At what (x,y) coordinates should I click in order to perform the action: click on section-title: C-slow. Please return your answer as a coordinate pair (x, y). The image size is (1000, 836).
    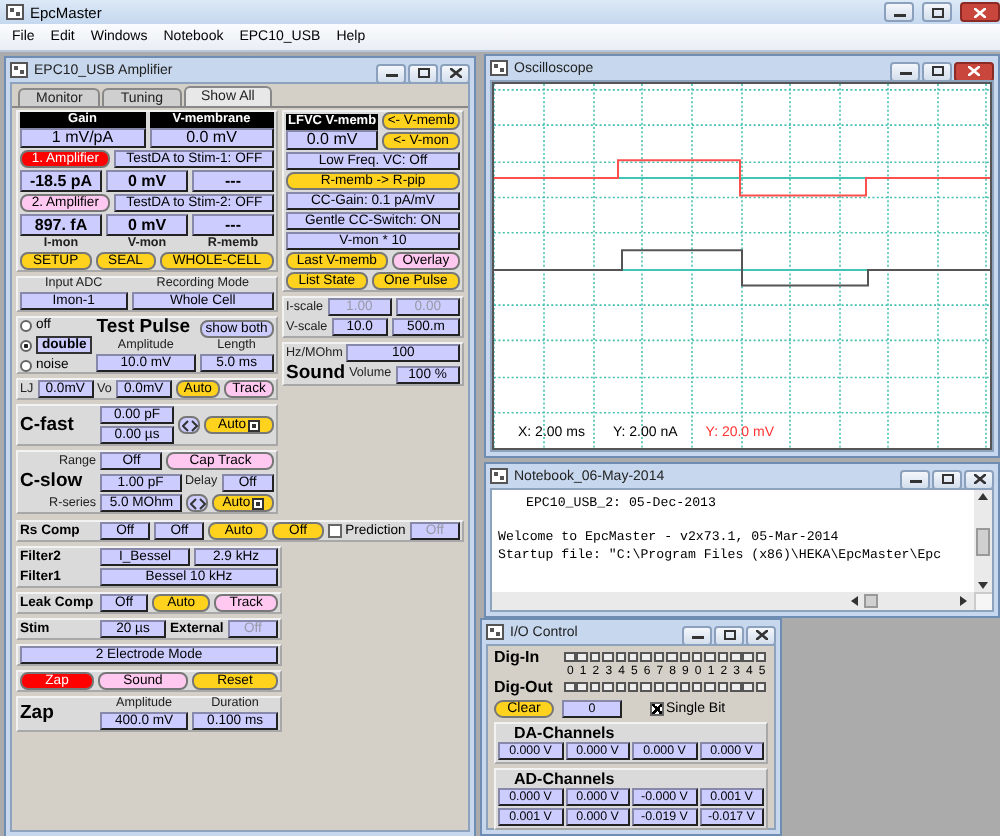
    Looking at the image, I should click on (52, 482).